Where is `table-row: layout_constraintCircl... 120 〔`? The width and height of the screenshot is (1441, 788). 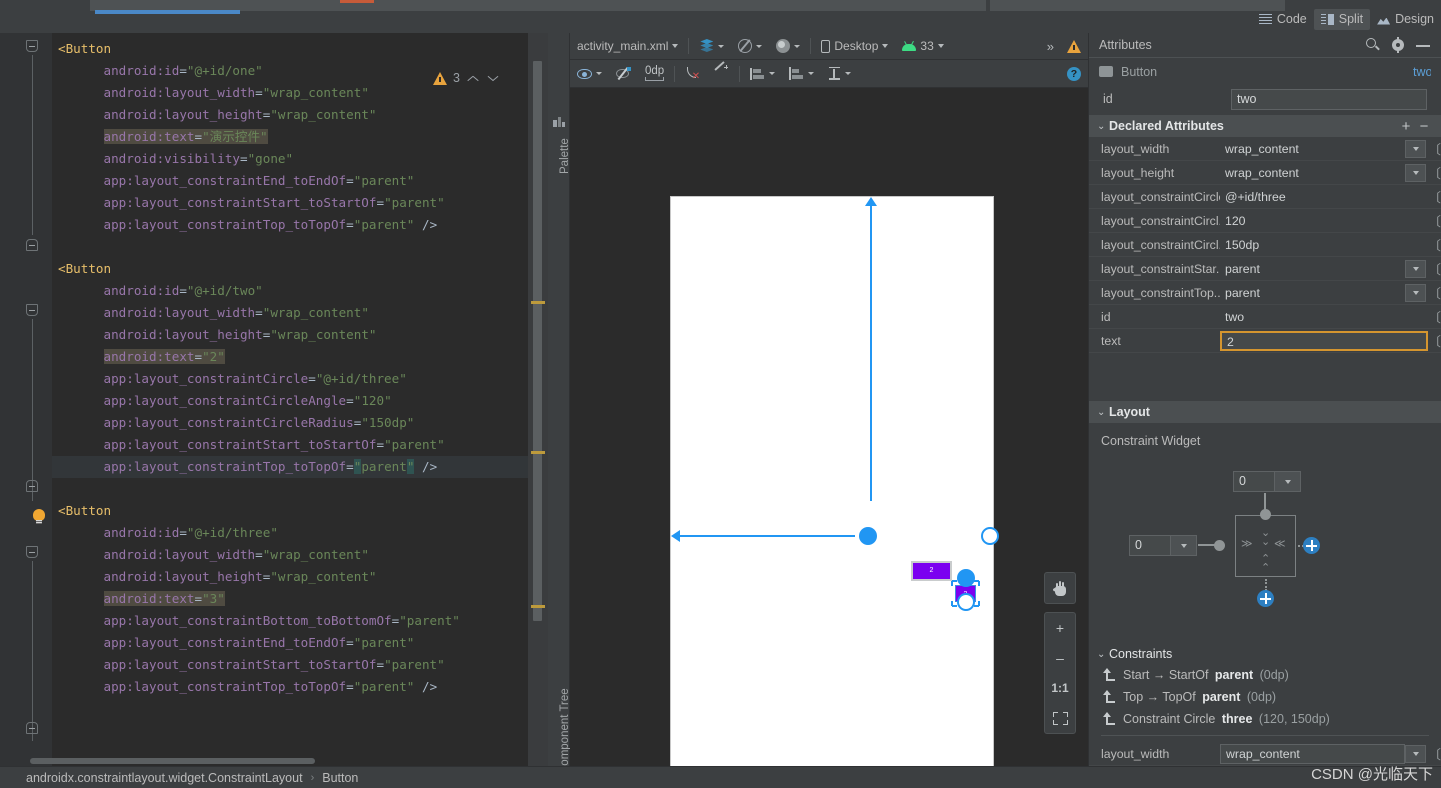
table-row: layout_constraintCircl... 120 〔 is located at coordinates (1265, 221).